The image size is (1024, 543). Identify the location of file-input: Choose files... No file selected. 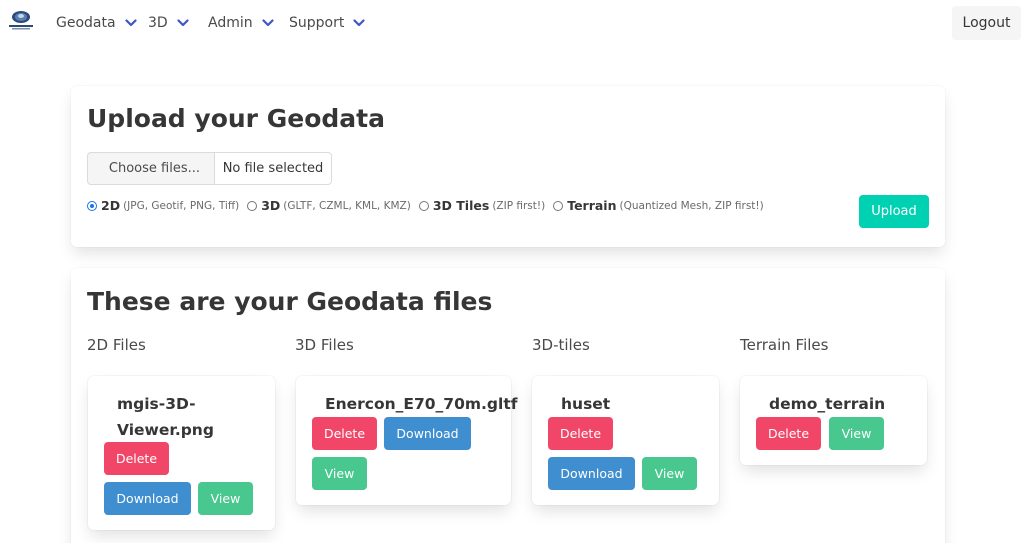
(209, 168).